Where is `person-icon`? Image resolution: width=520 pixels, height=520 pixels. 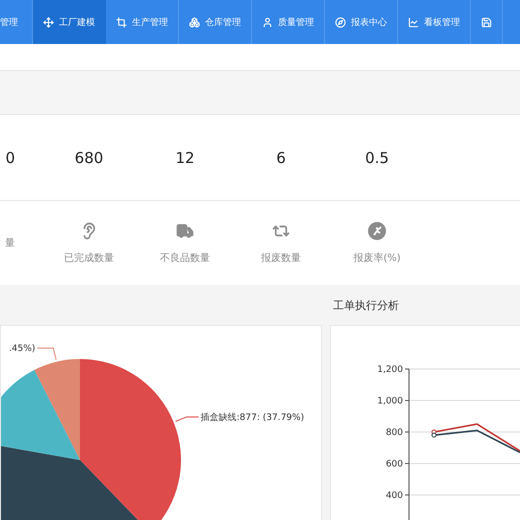
person-icon is located at coordinates (267, 22).